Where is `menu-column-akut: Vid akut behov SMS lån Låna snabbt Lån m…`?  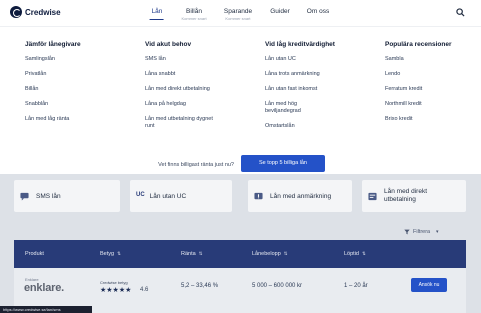
menu-column-akut: Vid akut behov SMS lån Låna snabbt Lån m… is located at coordinates (204, 89).